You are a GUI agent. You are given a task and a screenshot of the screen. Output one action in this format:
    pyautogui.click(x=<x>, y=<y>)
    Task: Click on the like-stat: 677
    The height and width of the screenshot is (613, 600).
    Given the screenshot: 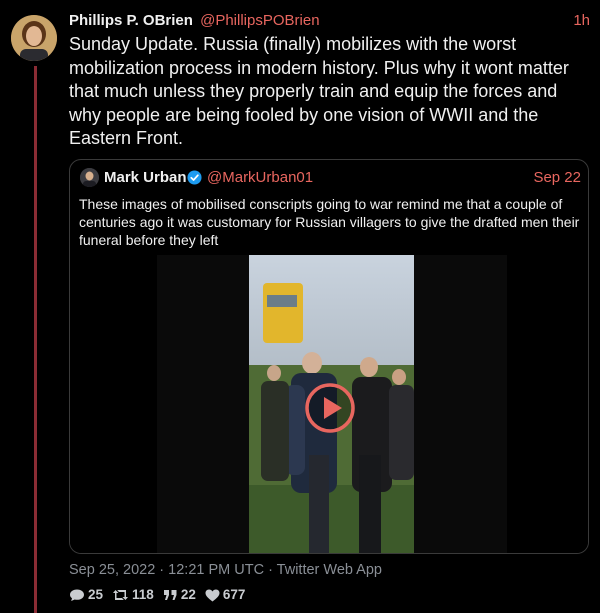 What is the action you would take?
    pyautogui.click(x=225, y=595)
    